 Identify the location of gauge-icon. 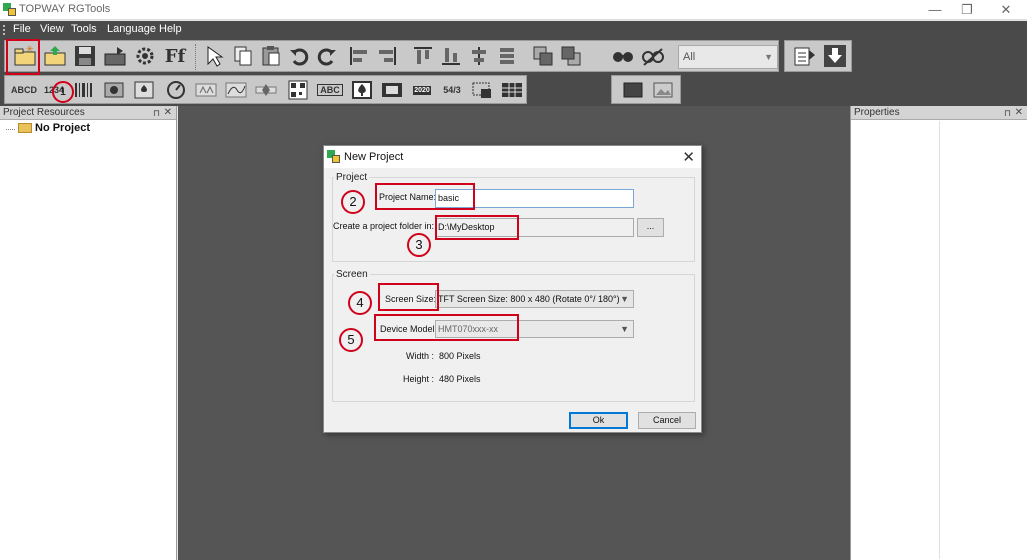
(176, 90).